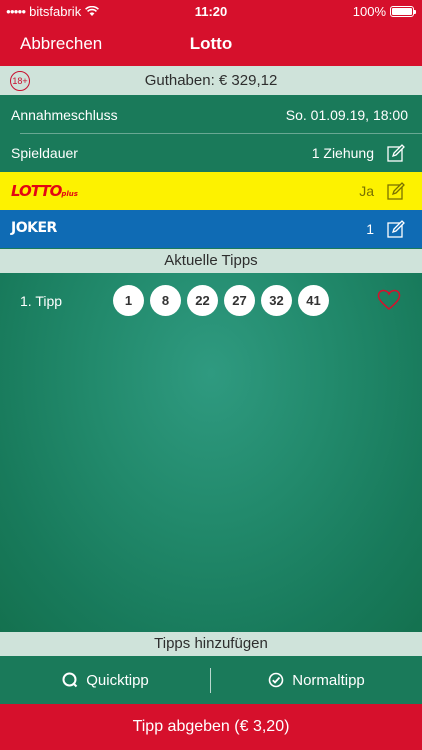 This screenshot has height=750, width=422. Describe the element at coordinates (202, 300) in the screenshot. I see `number-ball: 22` at that location.